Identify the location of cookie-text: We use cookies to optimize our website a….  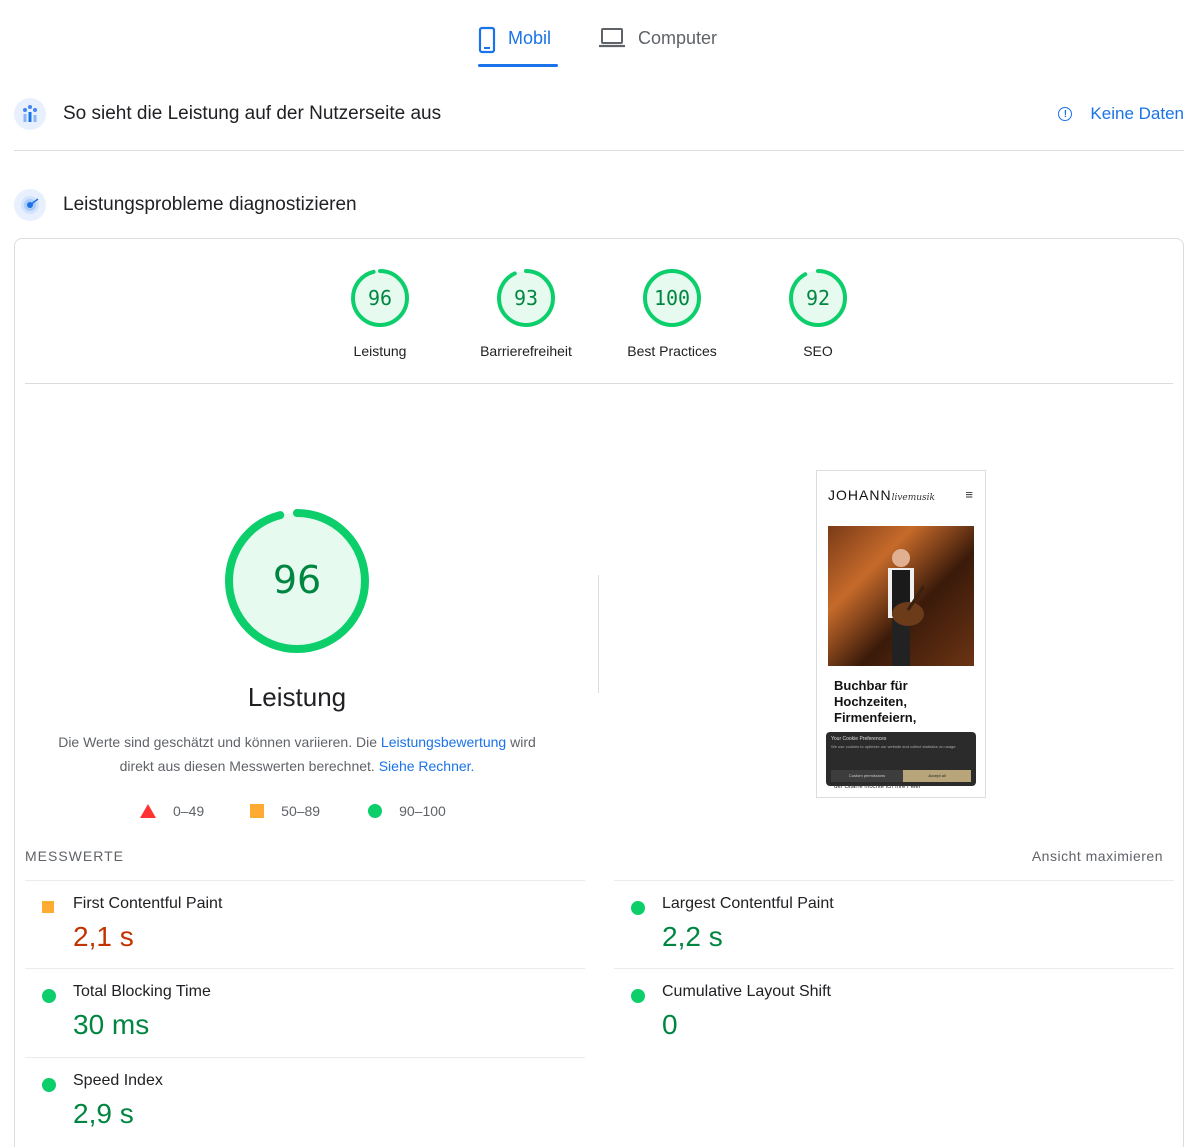
(894, 746).